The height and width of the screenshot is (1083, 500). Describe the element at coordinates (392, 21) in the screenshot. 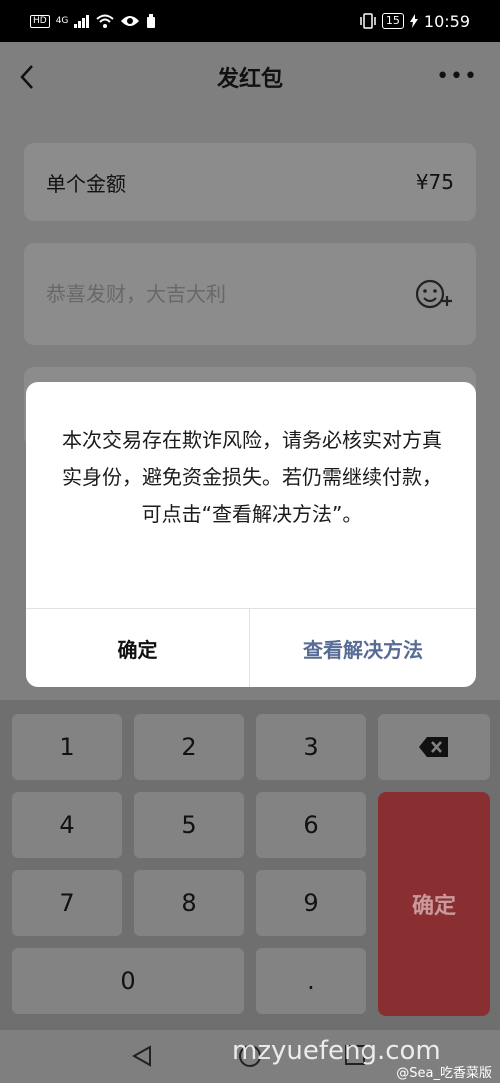

I see `battery-indicator: 15` at that location.